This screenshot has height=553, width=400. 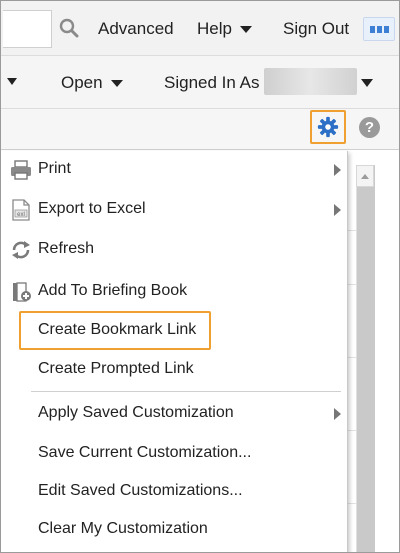 I want to click on menu-item-label: Add To Briefing Book, so click(x=113, y=290).